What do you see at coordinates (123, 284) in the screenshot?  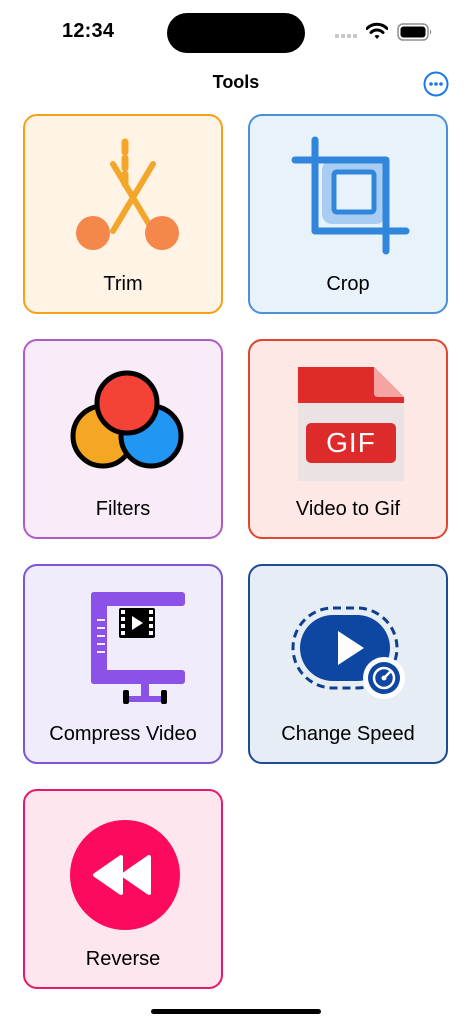 I see `tool-label: Trim` at bounding box center [123, 284].